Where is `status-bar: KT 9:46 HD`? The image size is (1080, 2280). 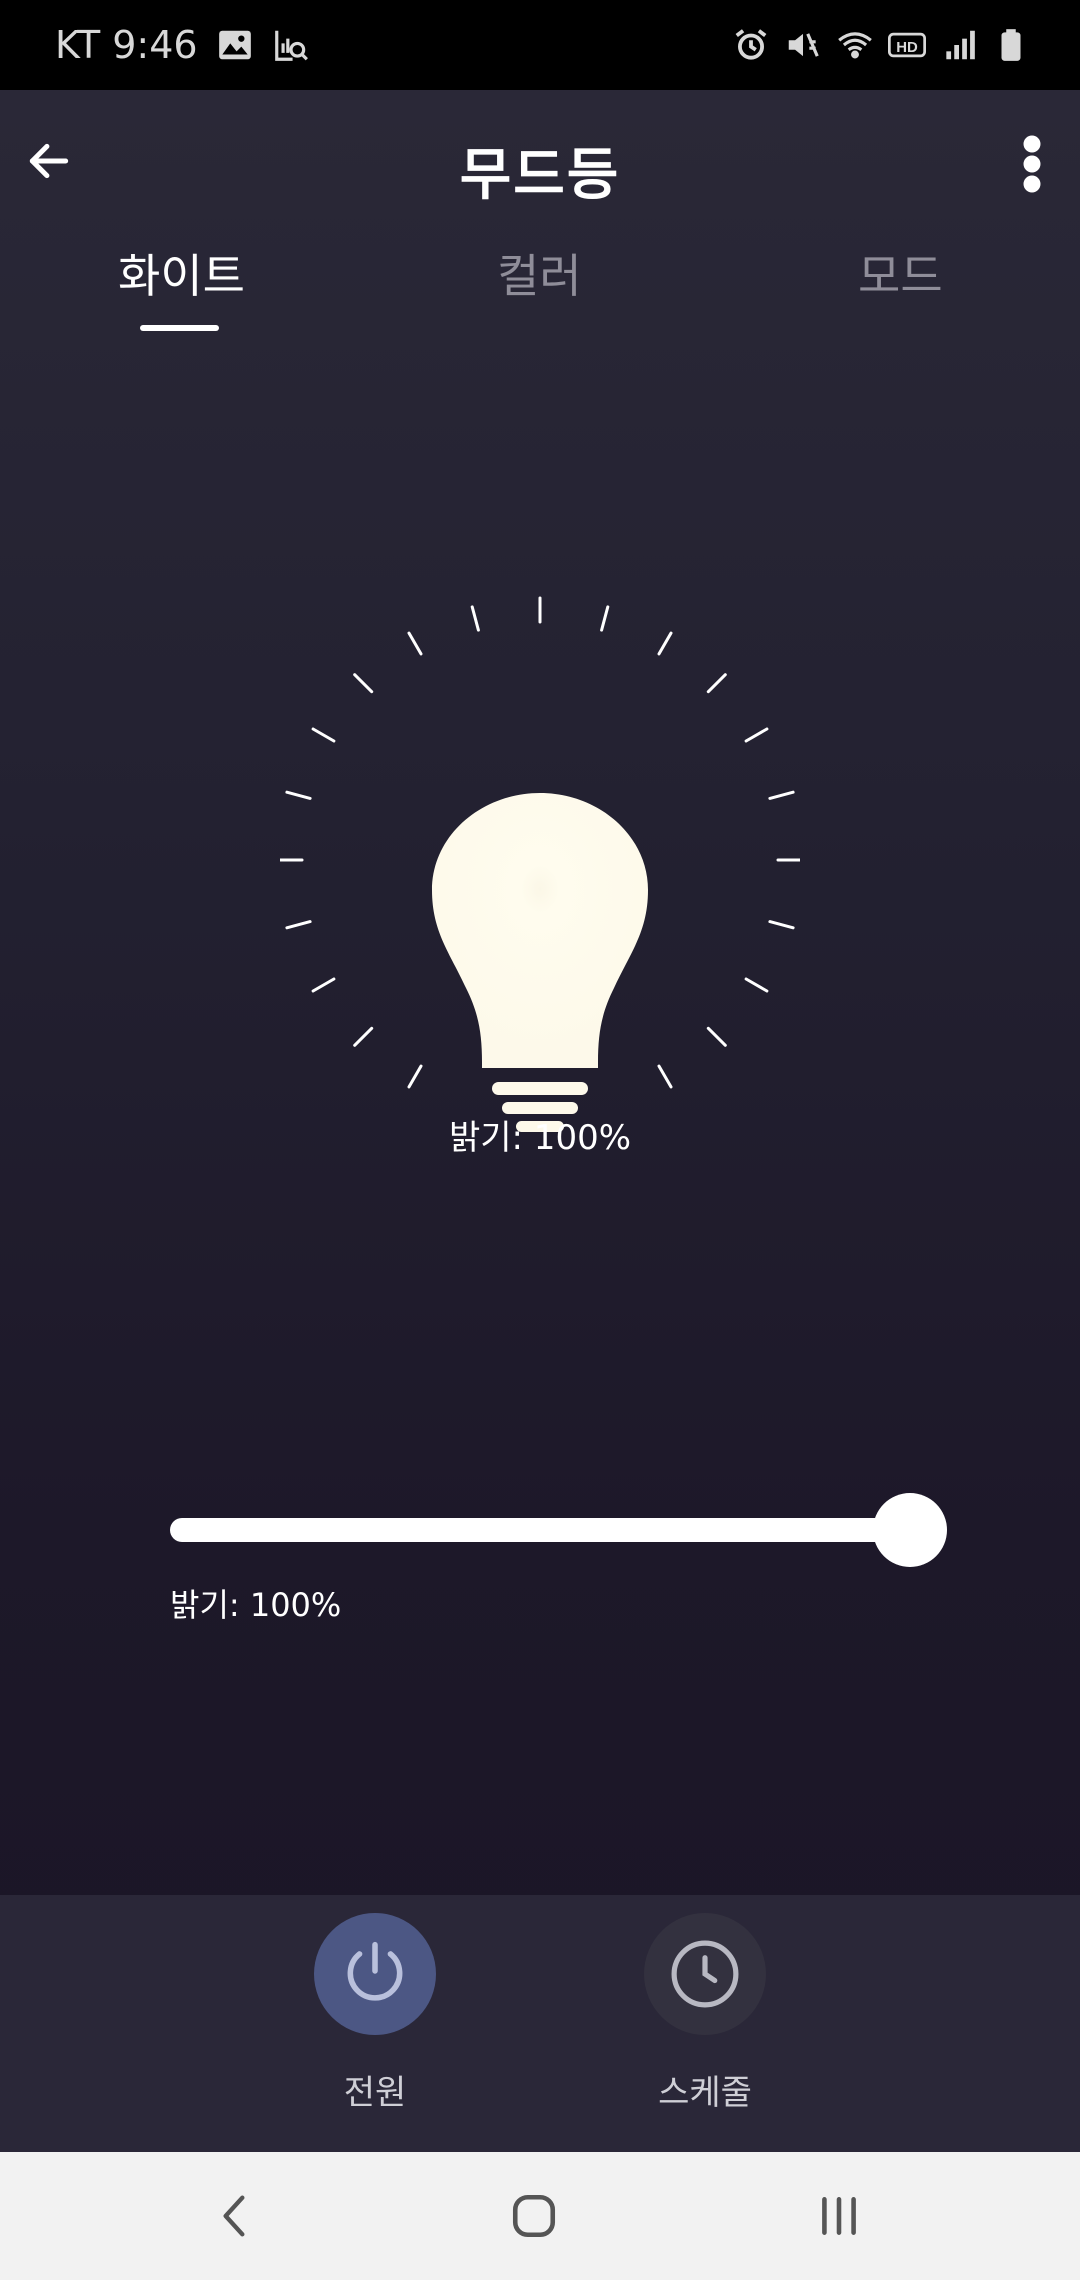
status-bar: KT 9:46 HD is located at coordinates (540, 45).